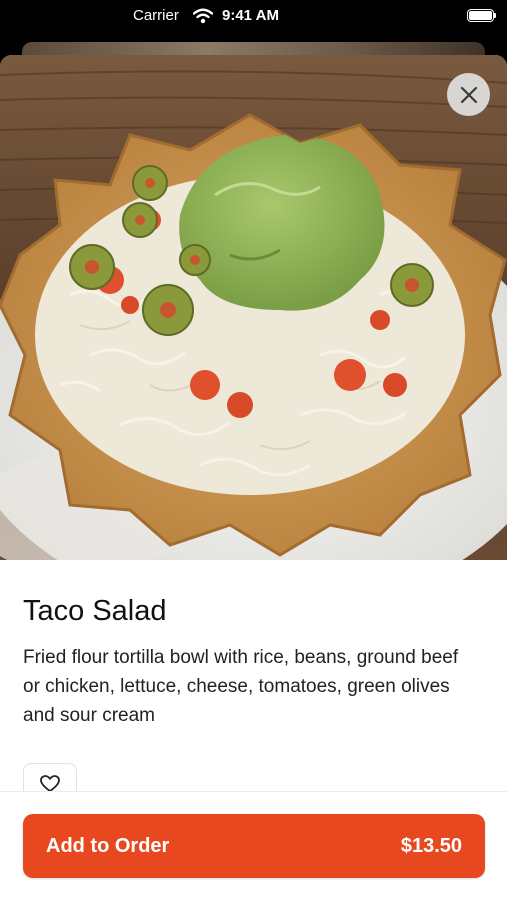  What do you see at coordinates (203, 16) in the screenshot?
I see `wifi-icon` at bounding box center [203, 16].